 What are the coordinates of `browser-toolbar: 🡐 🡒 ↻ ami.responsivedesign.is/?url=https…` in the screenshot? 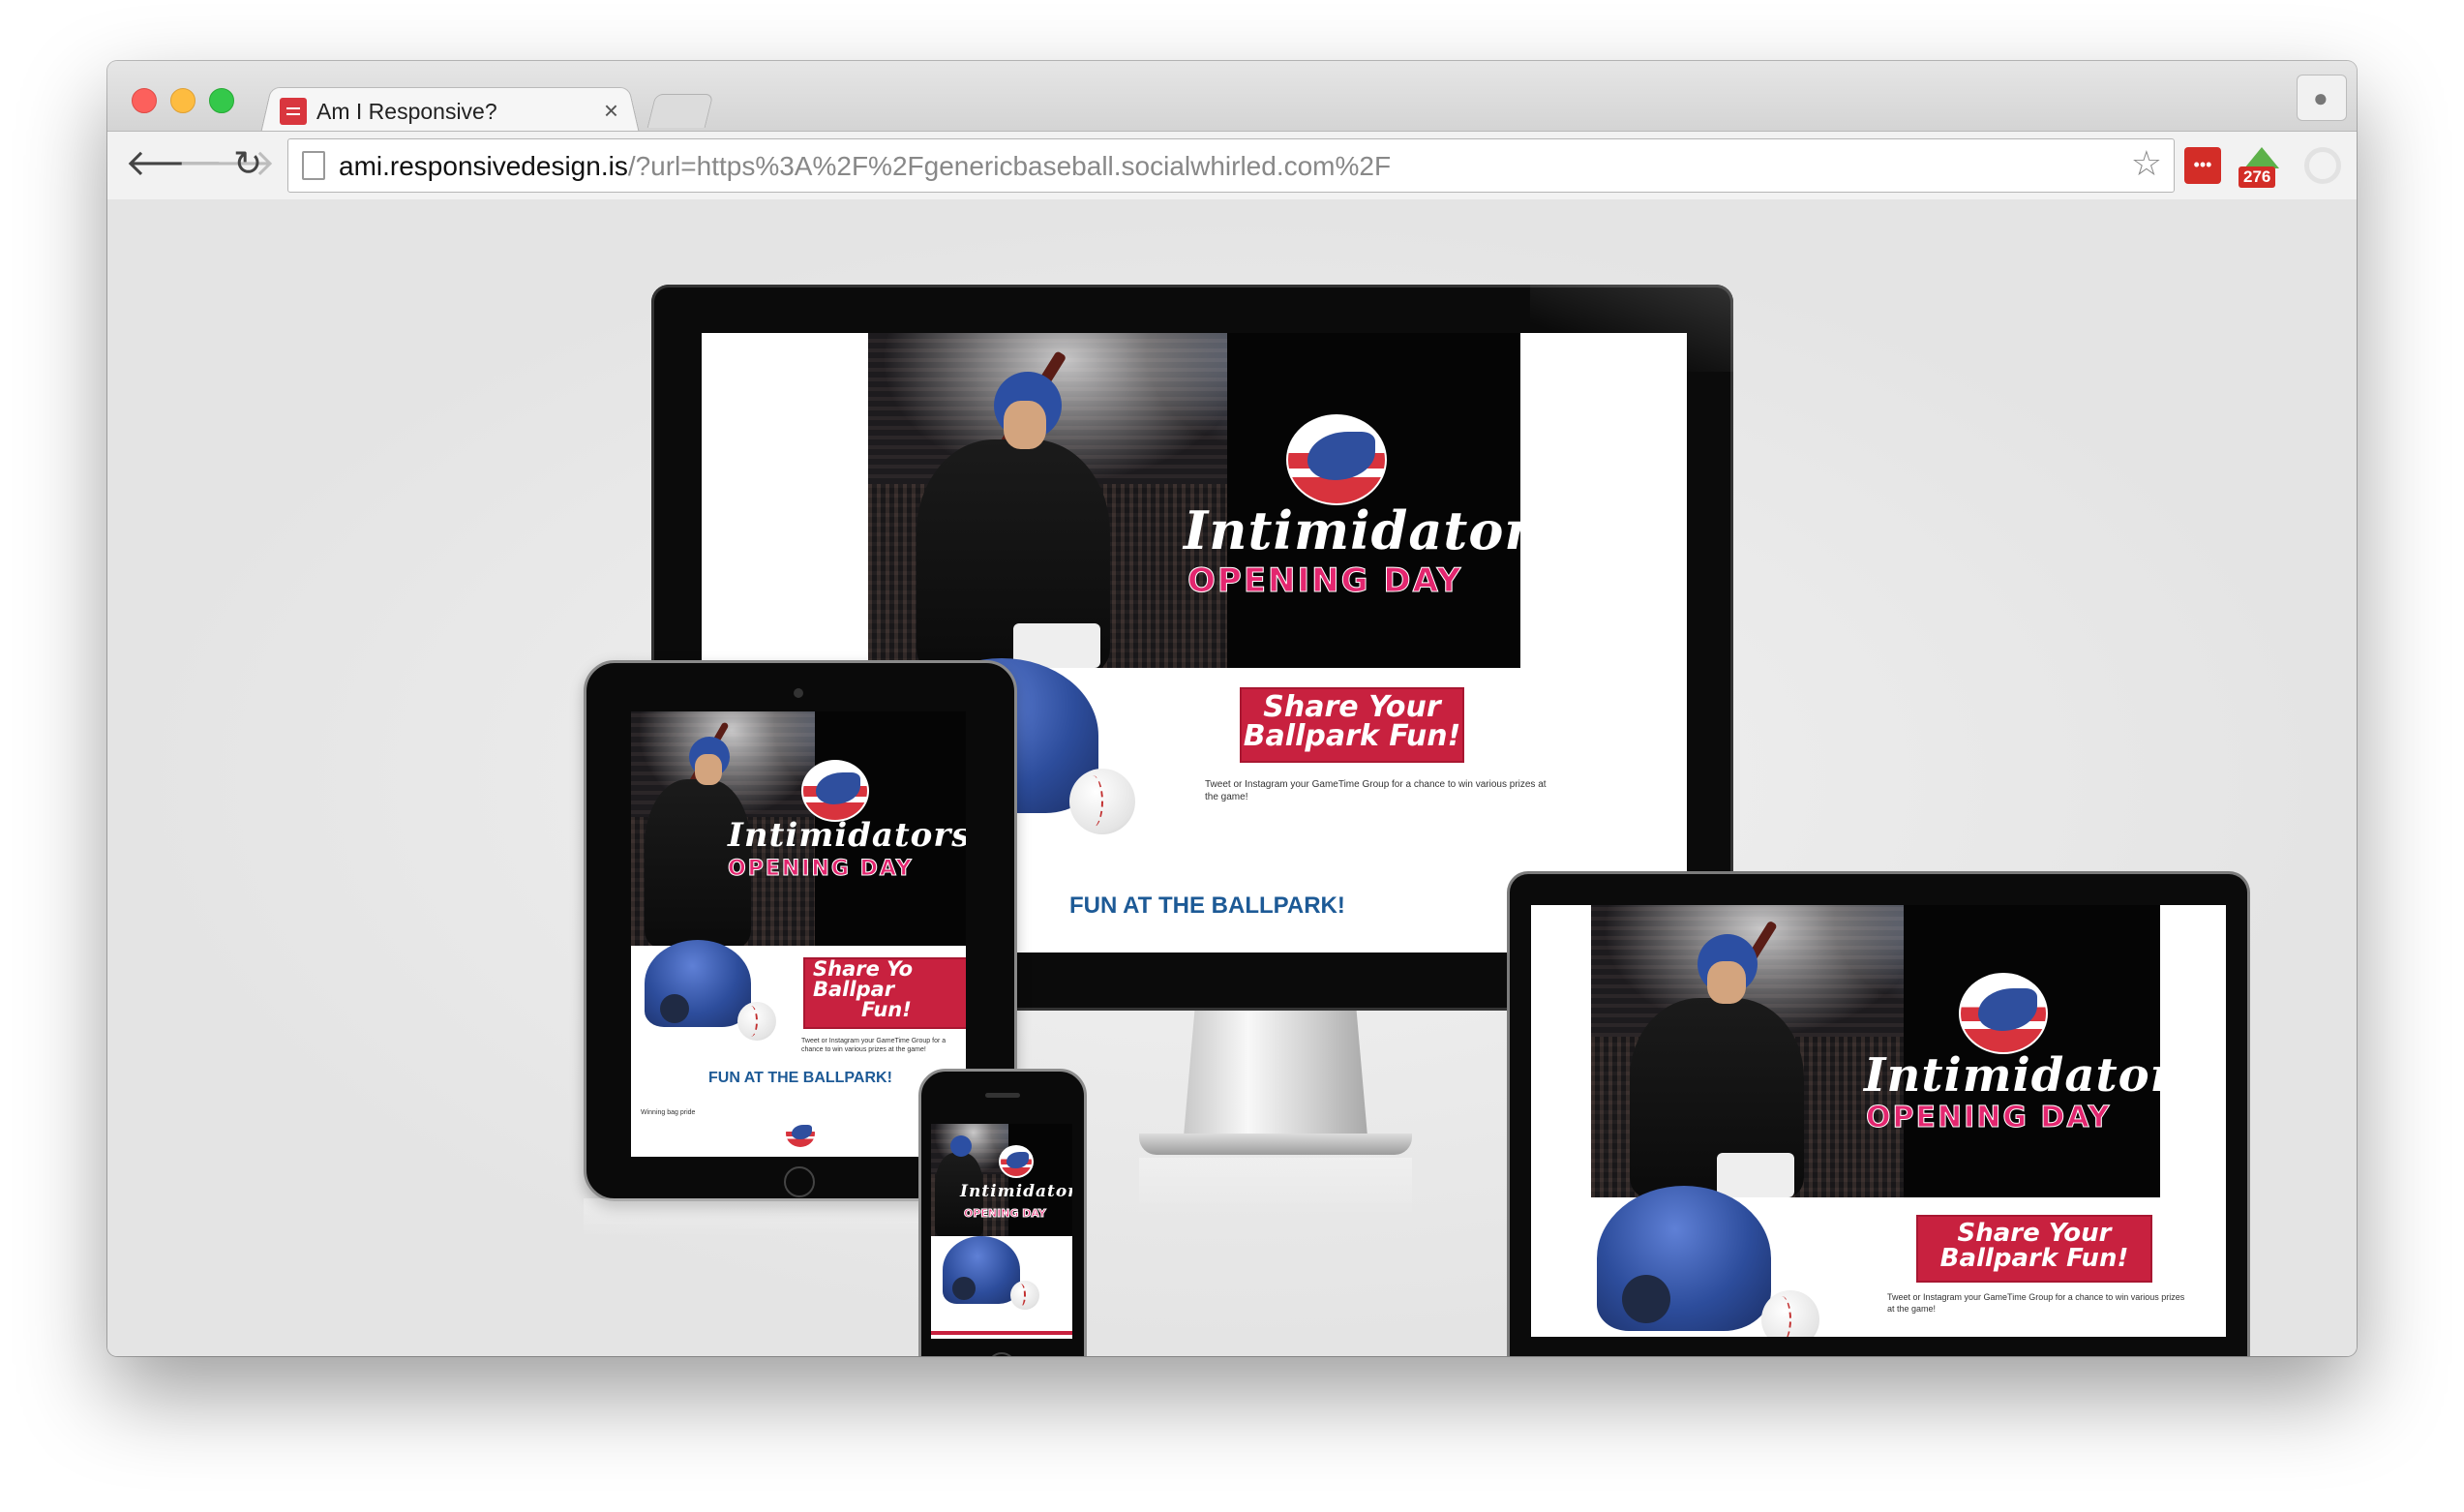 It's located at (1232, 165).